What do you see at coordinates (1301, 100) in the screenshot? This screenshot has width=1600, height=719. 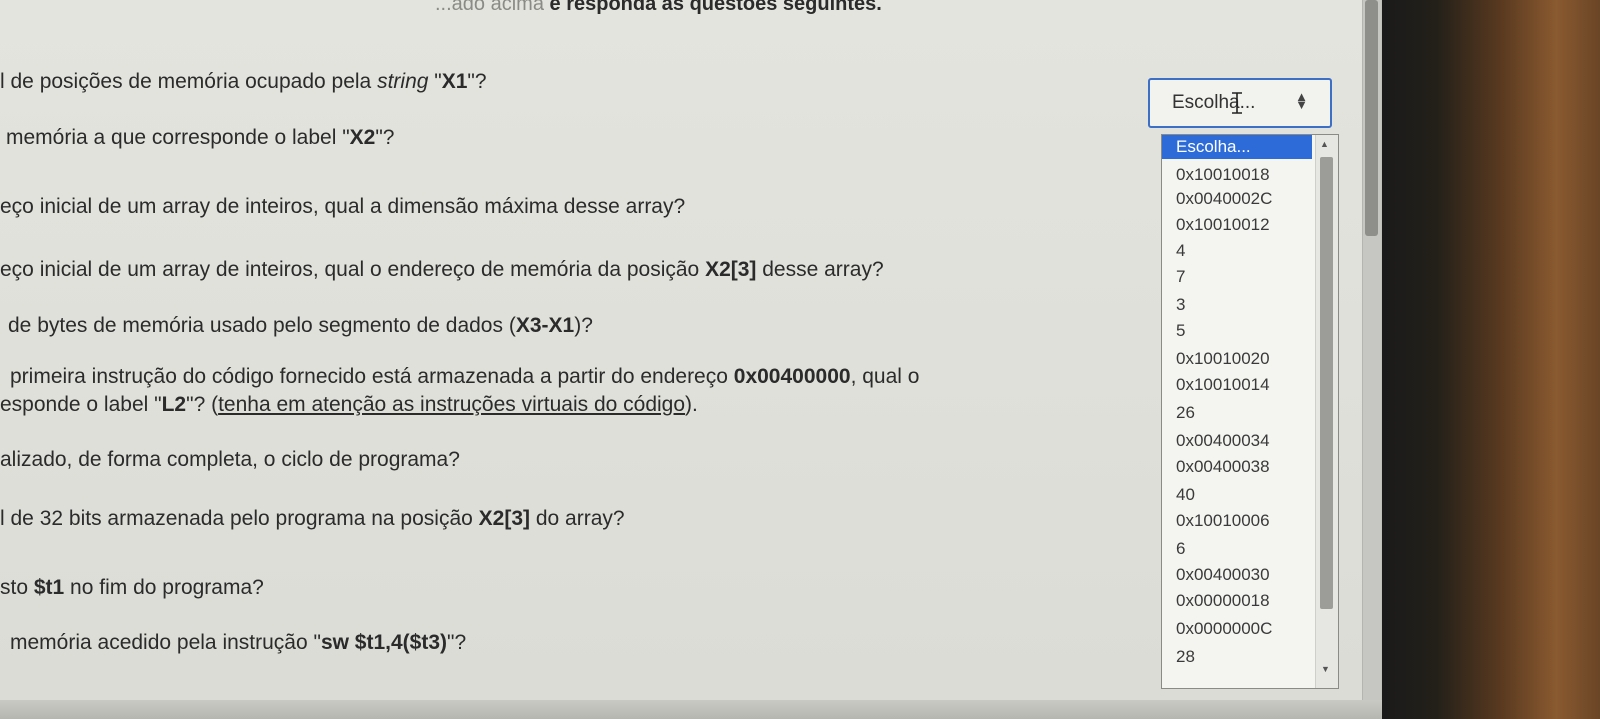 I see `updown-chevron-icon: ▲ ▼` at bounding box center [1301, 100].